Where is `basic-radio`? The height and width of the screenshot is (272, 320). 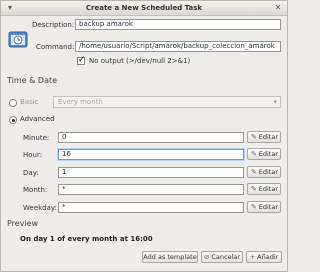
basic-radio is located at coordinates (13, 103).